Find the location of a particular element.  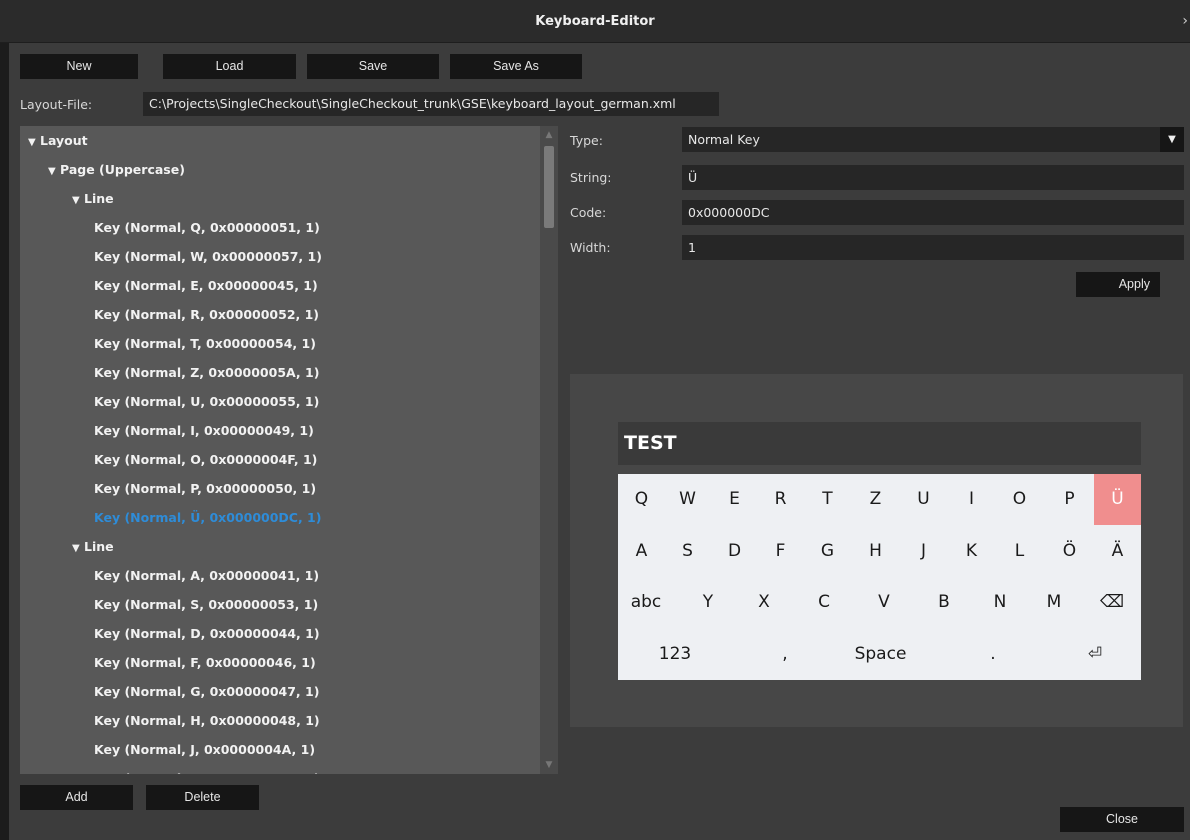

tree-item: Key (Normal, D, 0x00000044, 1) is located at coordinates (207, 634).